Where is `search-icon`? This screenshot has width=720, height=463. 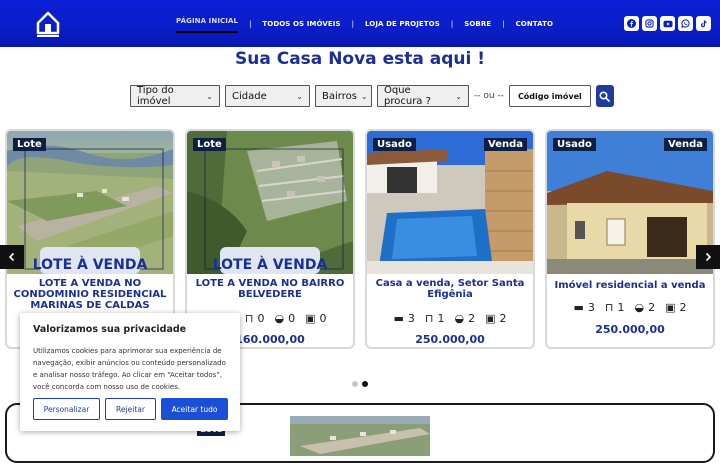
search-icon is located at coordinates (605, 96).